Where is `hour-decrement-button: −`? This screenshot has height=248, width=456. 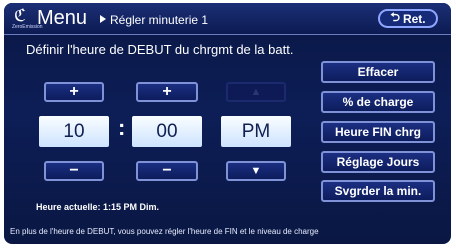 hour-decrement-button: − is located at coordinates (74, 171).